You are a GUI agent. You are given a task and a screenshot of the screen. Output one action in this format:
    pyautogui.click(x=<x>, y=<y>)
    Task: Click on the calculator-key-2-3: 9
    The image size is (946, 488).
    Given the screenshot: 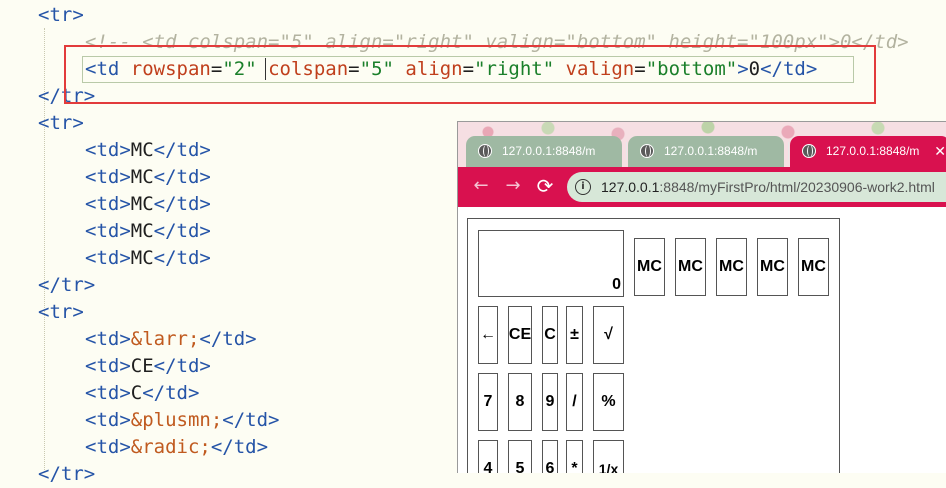 What is the action you would take?
    pyautogui.click(x=550, y=402)
    